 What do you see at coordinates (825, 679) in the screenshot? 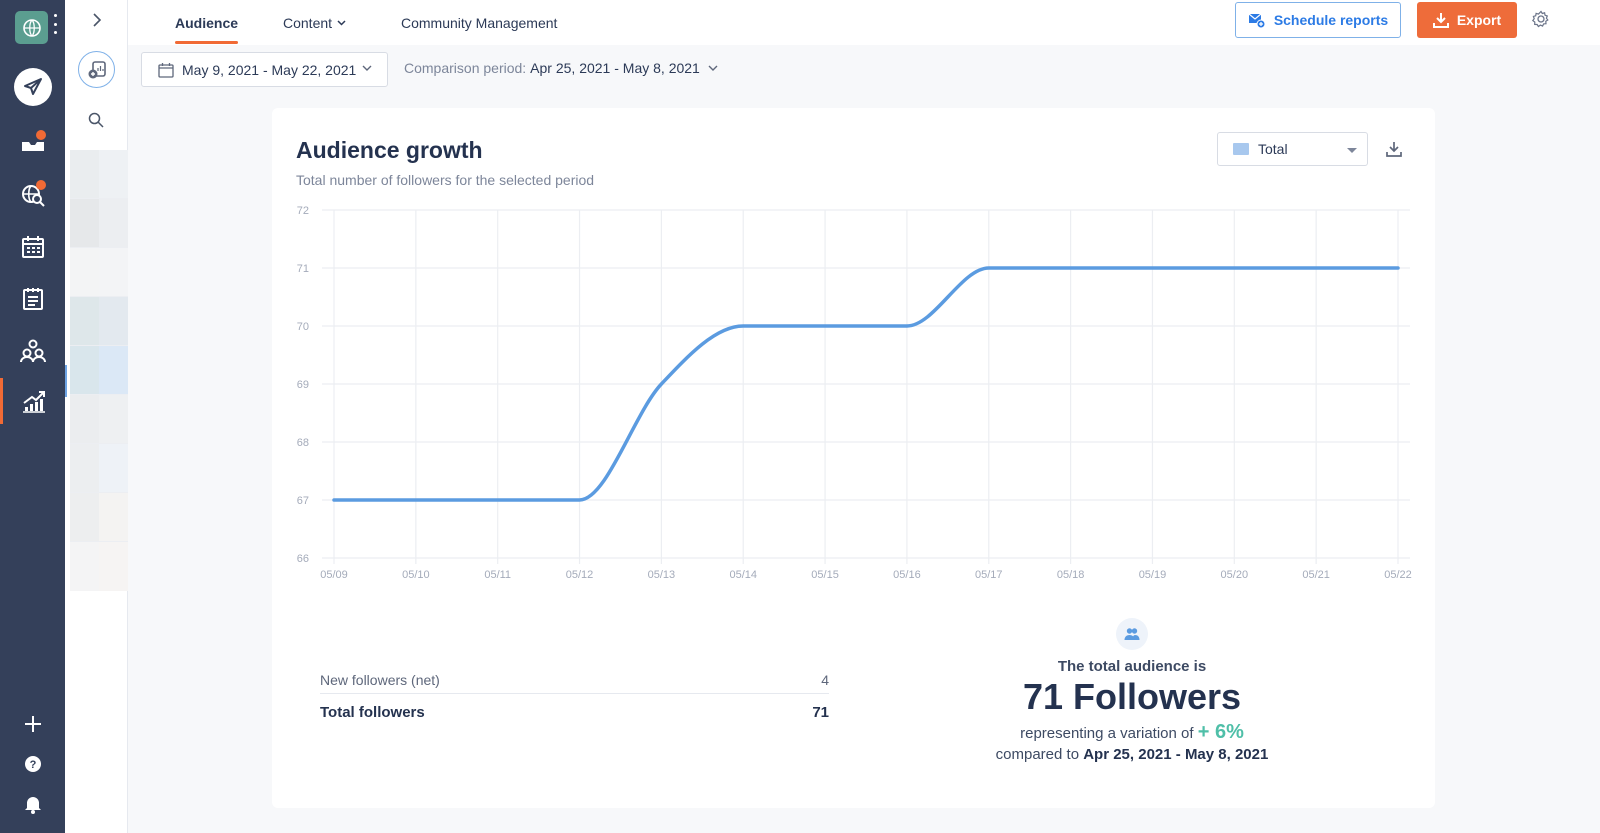
I see `stat-value: 4` at bounding box center [825, 679].